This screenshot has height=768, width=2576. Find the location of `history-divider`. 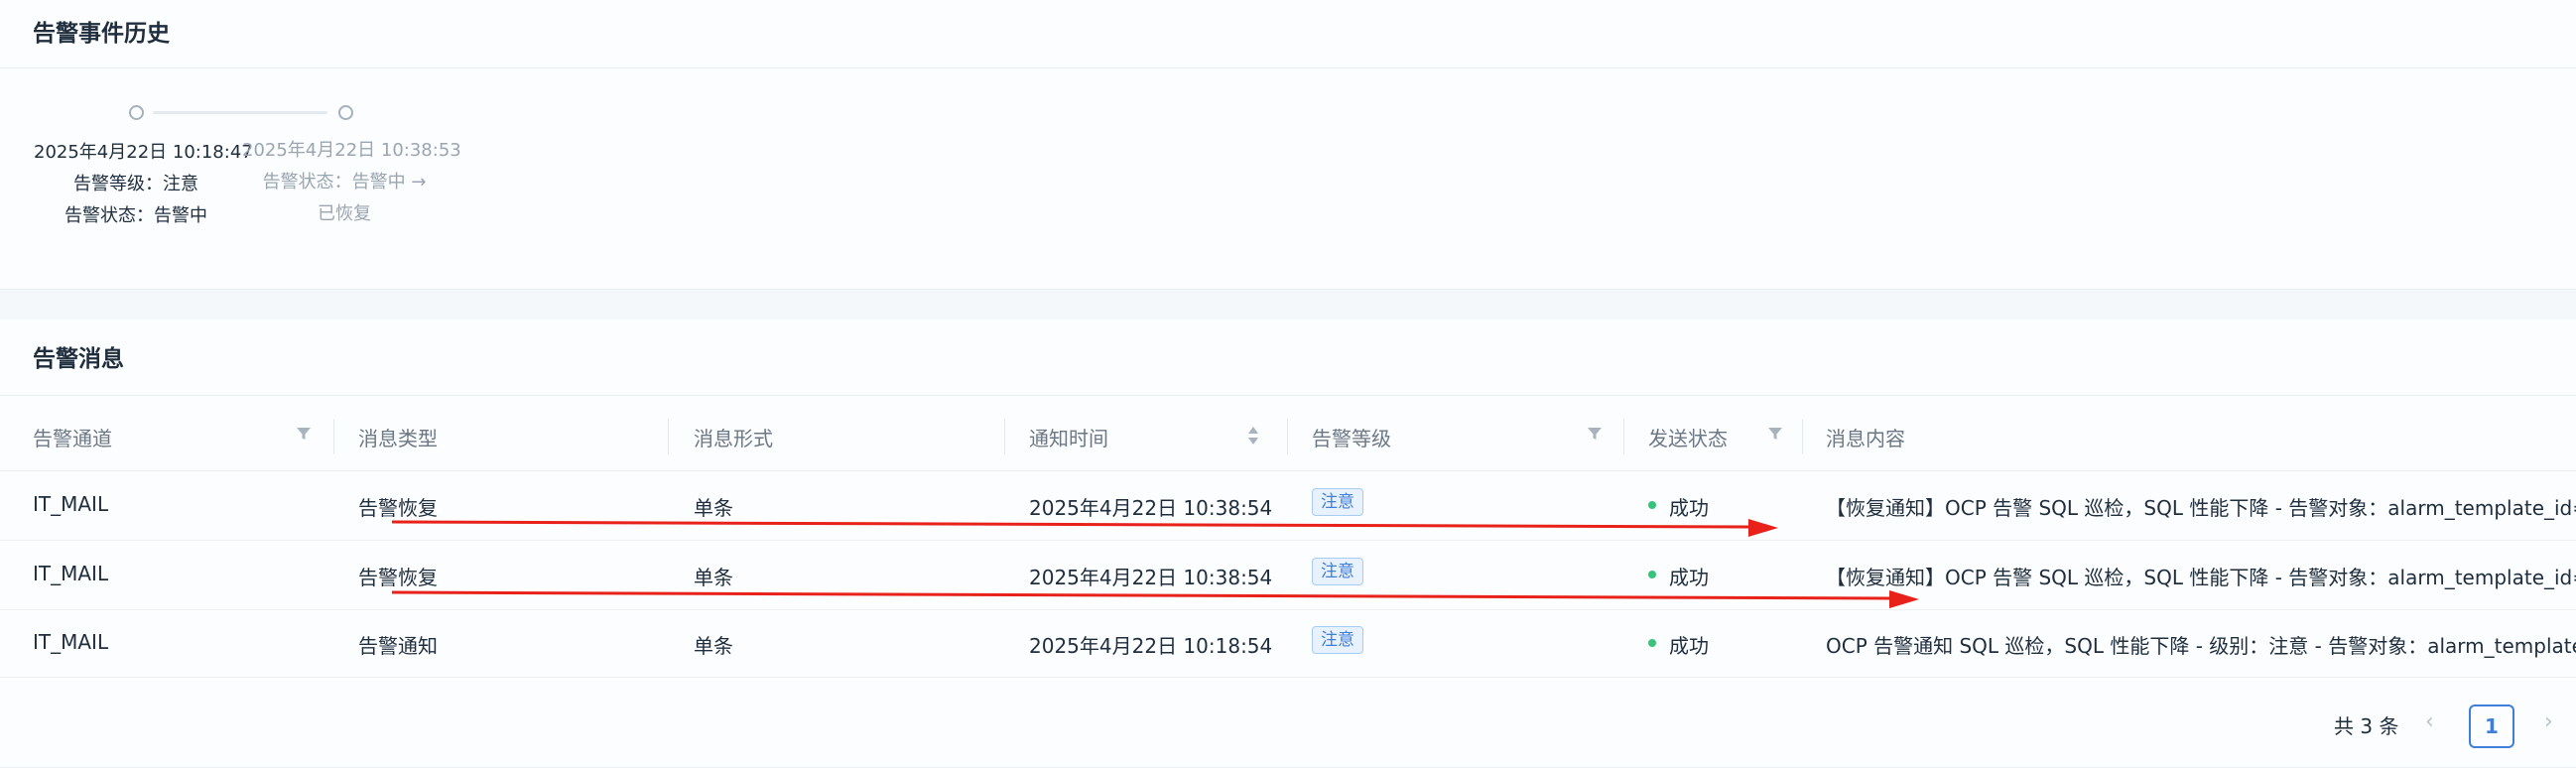

history-divider is located at coordinates (1288, 67).